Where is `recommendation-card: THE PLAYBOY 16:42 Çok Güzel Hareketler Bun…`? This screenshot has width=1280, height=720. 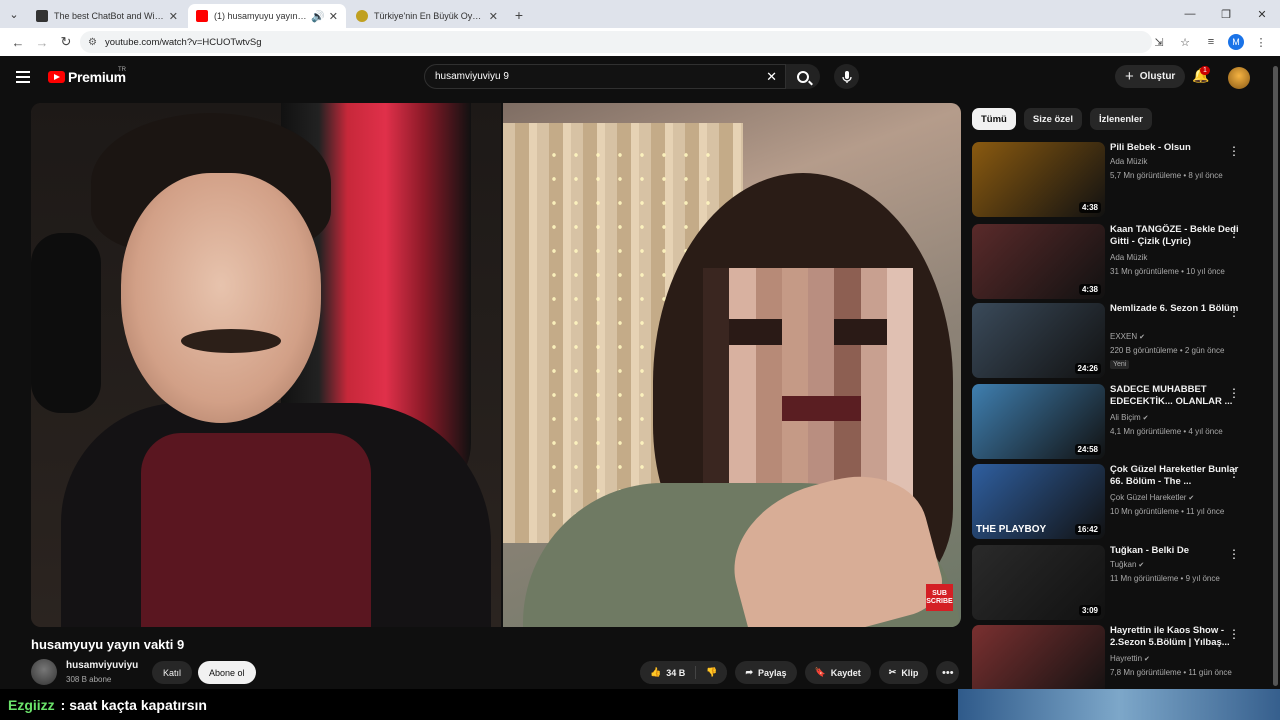 recommendation-card: THE PLAYBOY 16:42 Çok Güzel Hareketler Bun… is located at coordinates (1117, 502).